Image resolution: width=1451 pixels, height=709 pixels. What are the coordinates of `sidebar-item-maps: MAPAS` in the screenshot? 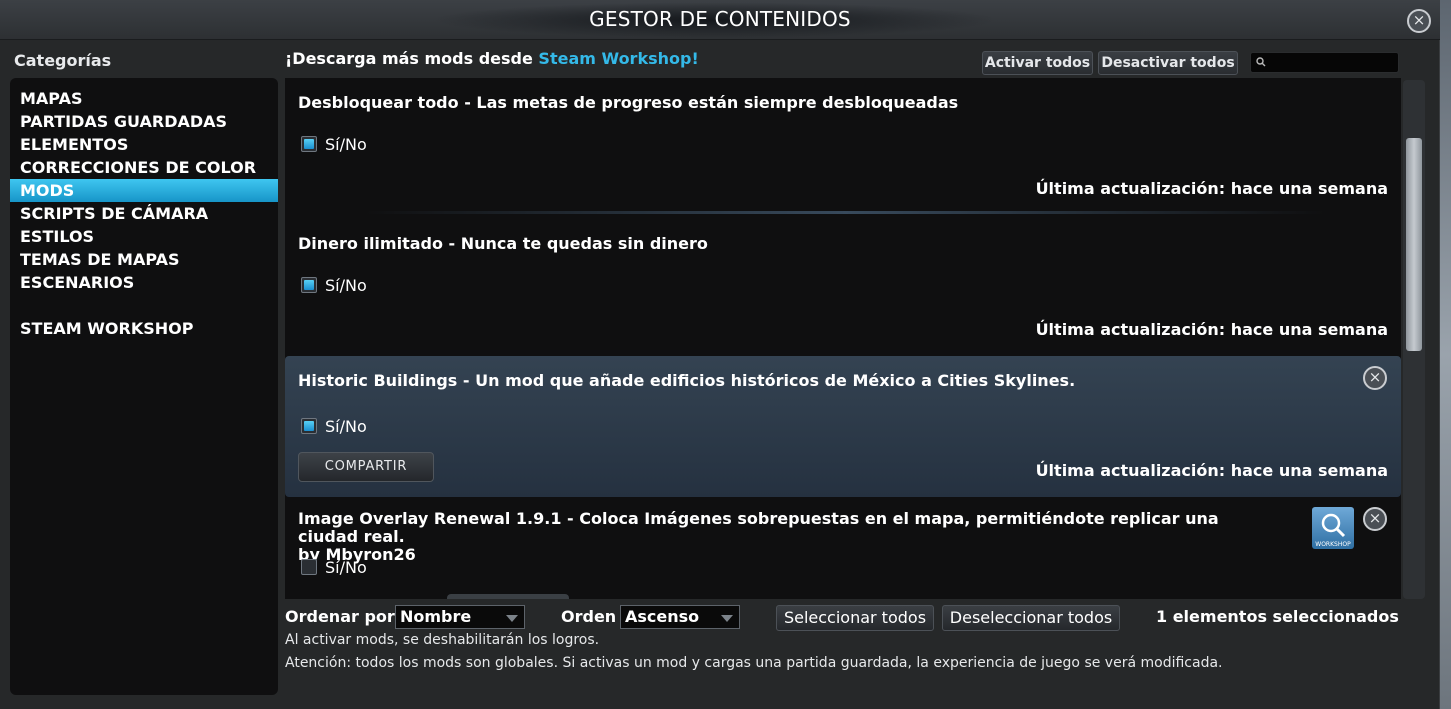 It's located at (144, 98).